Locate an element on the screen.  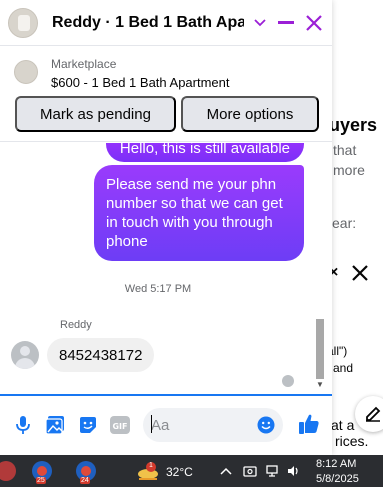
photo-icon is located at coordinates (55, 425).